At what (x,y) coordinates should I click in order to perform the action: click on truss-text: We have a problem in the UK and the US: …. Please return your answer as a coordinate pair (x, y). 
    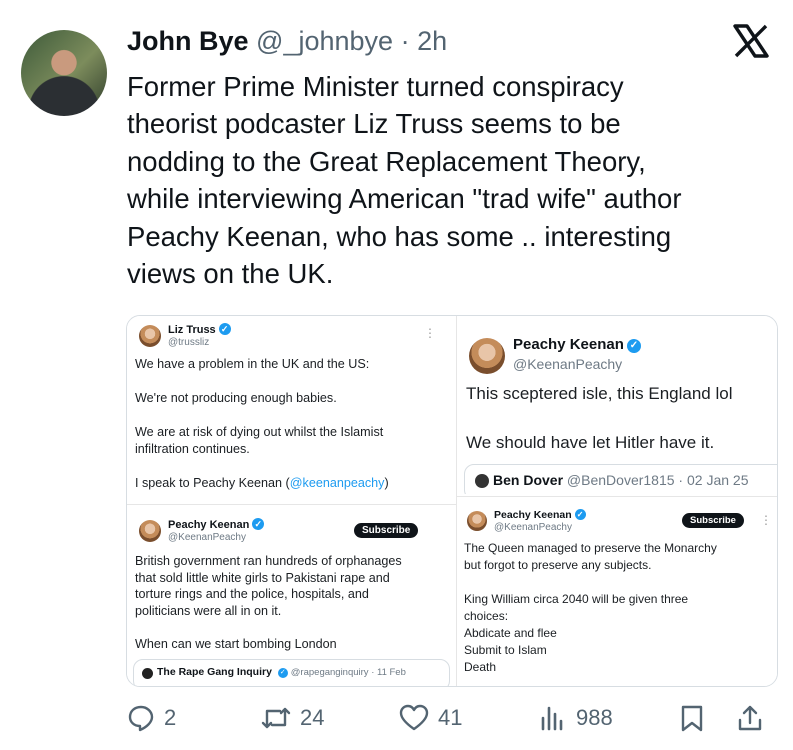
    Looking at the image, I should click on (292, 424).